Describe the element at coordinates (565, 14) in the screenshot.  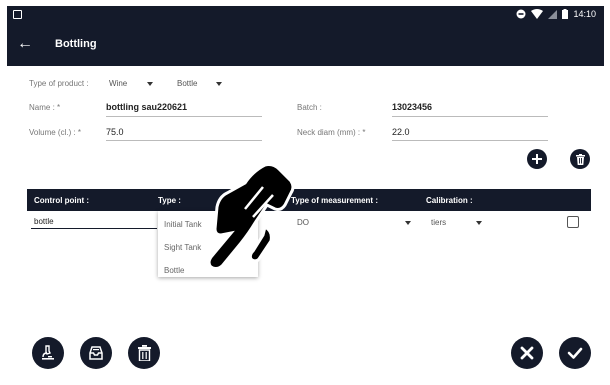
I see `battery-icon` at that location.